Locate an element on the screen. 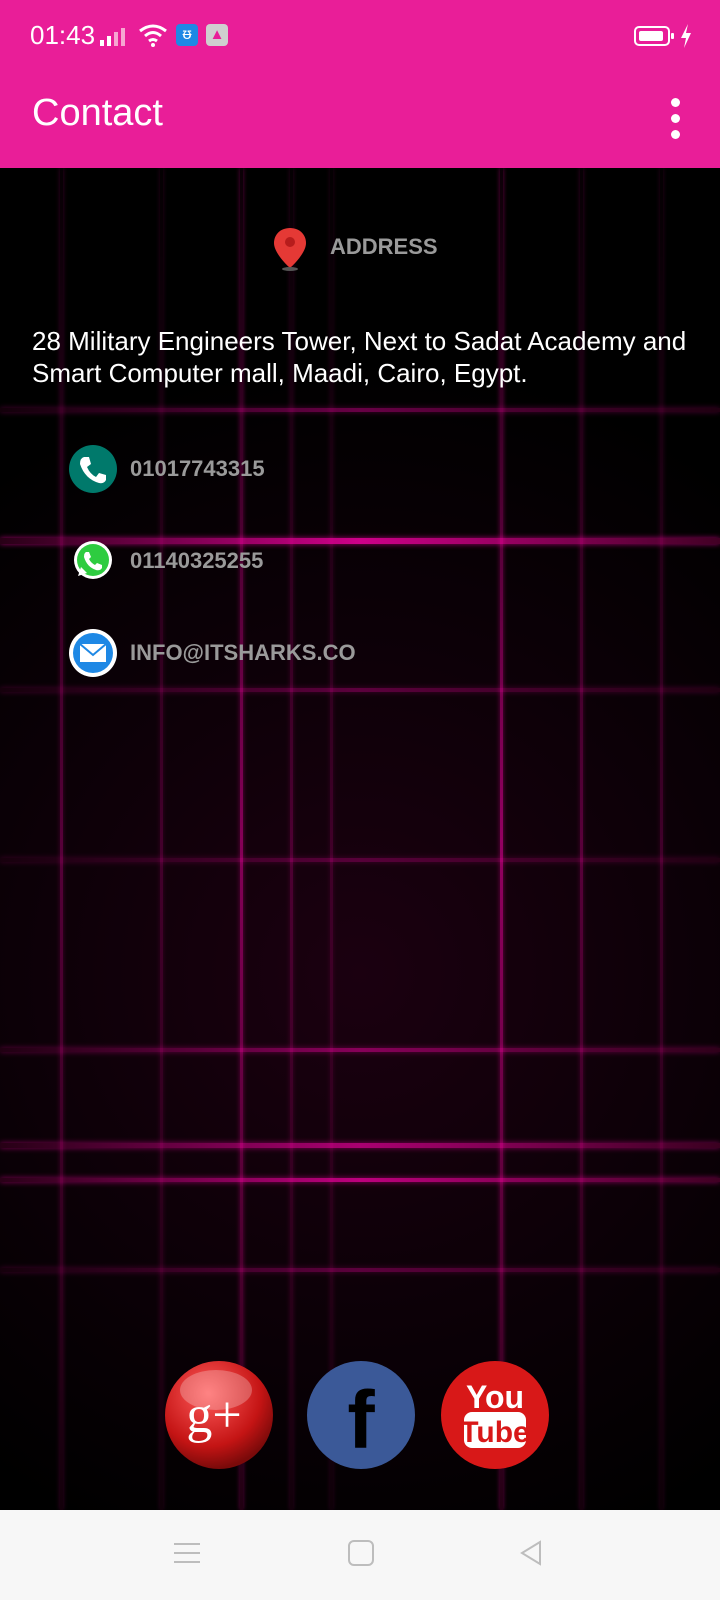 The width and height of the screenshot is (720, 1600). signal-icon is located at coordinates (112, 37).